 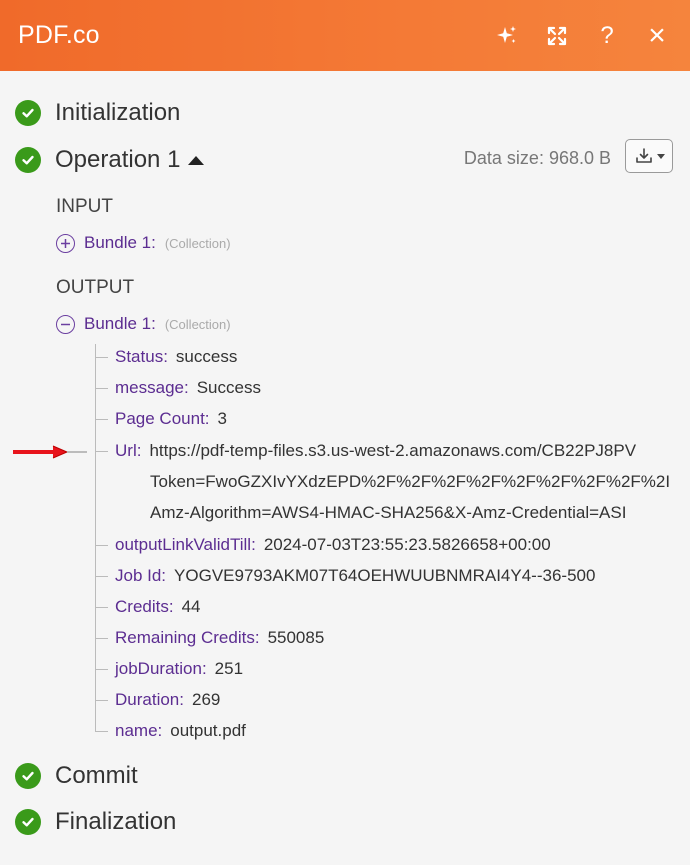 I want to click on field-key: Job Id:, so click(x=141, y=575).